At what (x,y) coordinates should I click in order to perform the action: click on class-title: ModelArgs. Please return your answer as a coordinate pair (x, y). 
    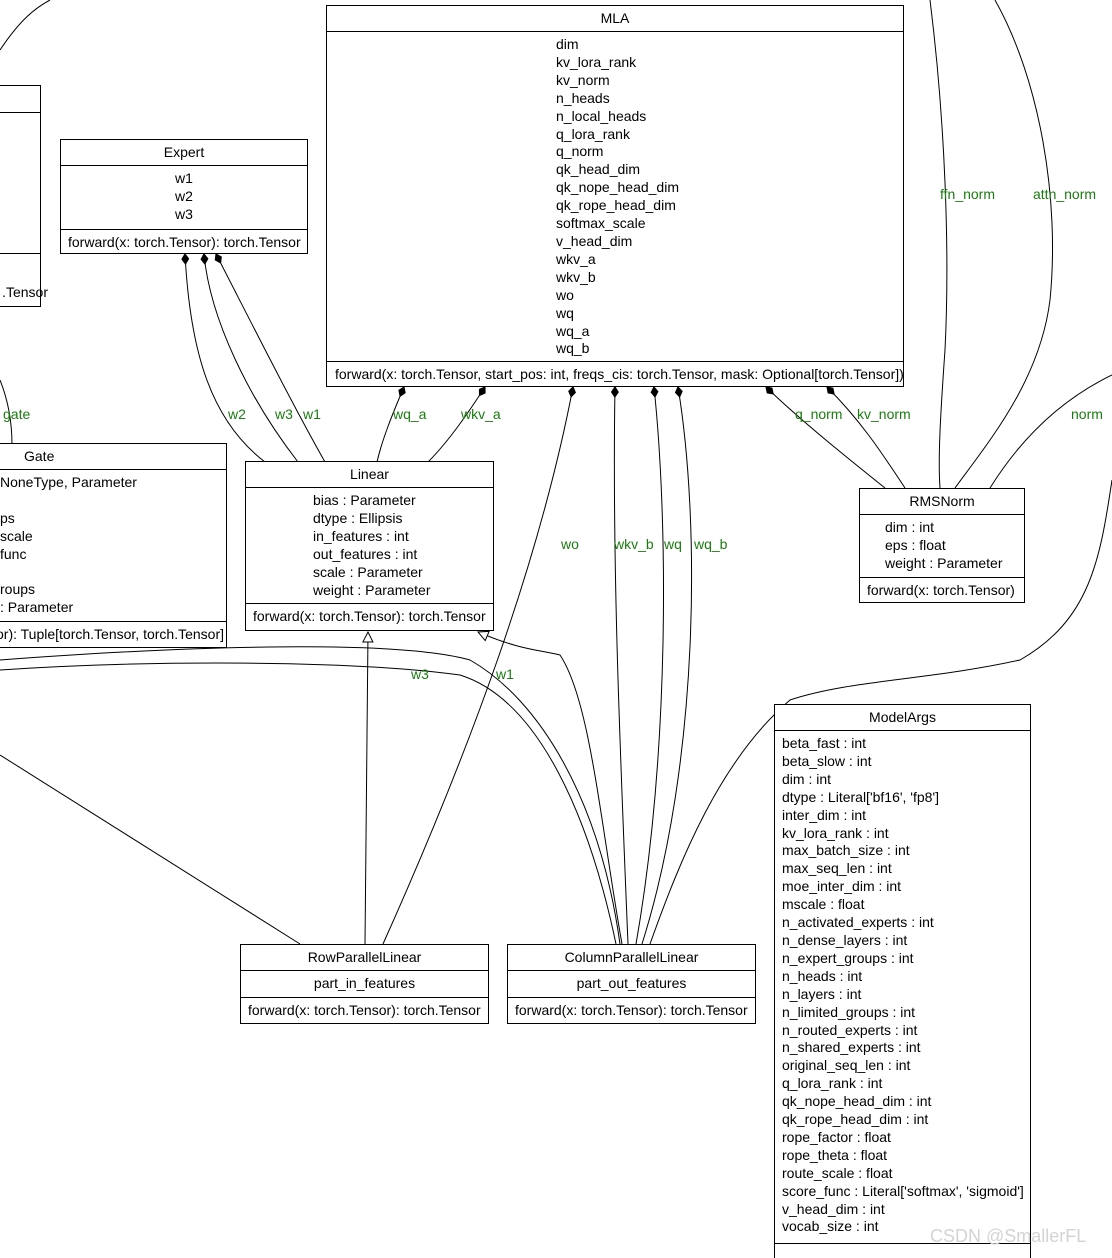
    Looking at the image, I should click on (902, 718).